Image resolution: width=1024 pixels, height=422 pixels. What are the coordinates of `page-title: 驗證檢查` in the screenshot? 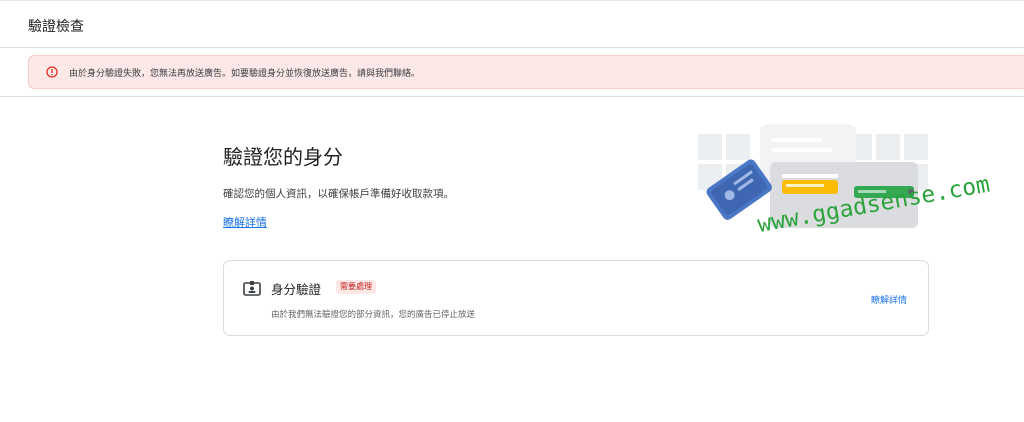 It's located at (56, 27).